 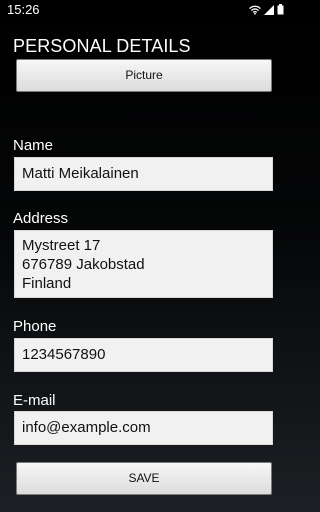 What do you see at coordinates (41, 218) in the screenshot?
I see `address-label: Address` at bounding box center [41, 218].